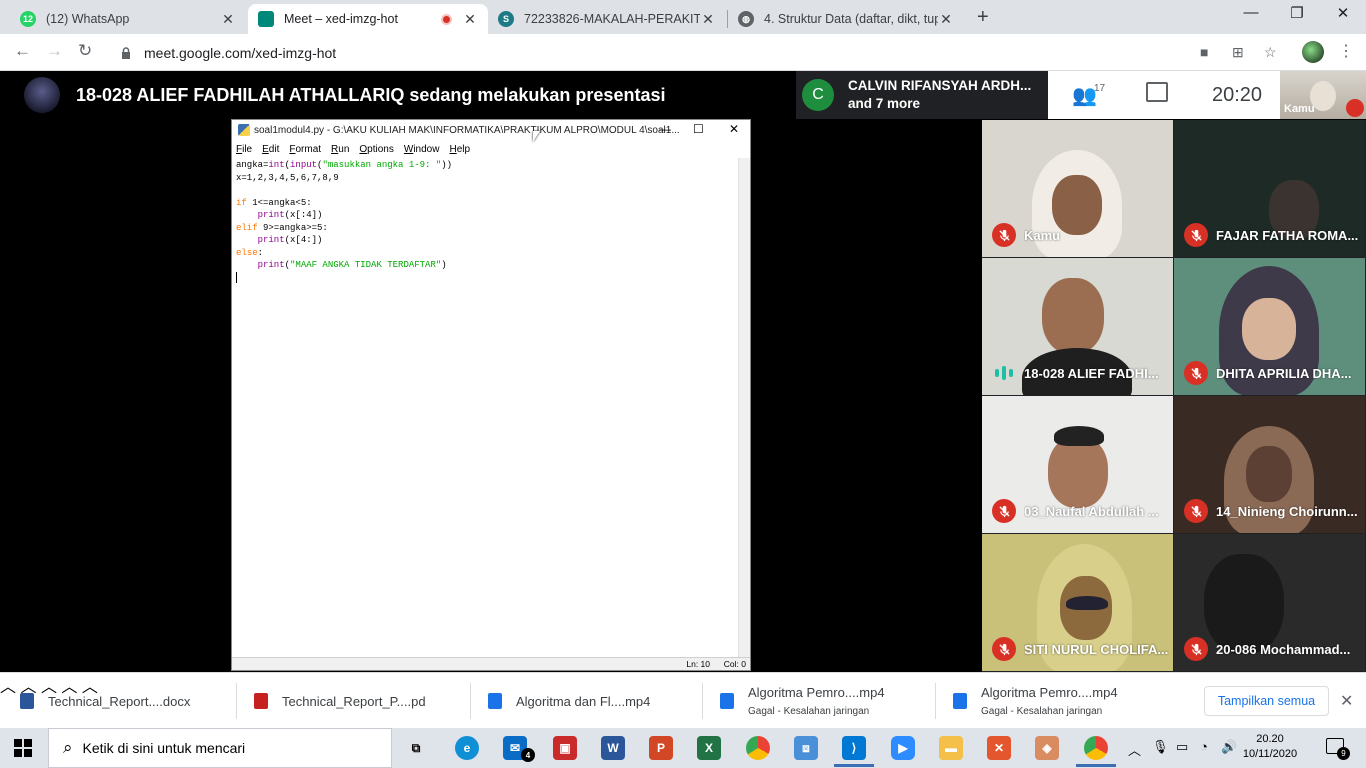 The width and height of the screenshot is (1366, 768). What do you see at coordinates (287, 177) in the screenshot?
I see `code-line: x=1,2,3,4,5,6,7,8,9` at bounding box center [287, 177].